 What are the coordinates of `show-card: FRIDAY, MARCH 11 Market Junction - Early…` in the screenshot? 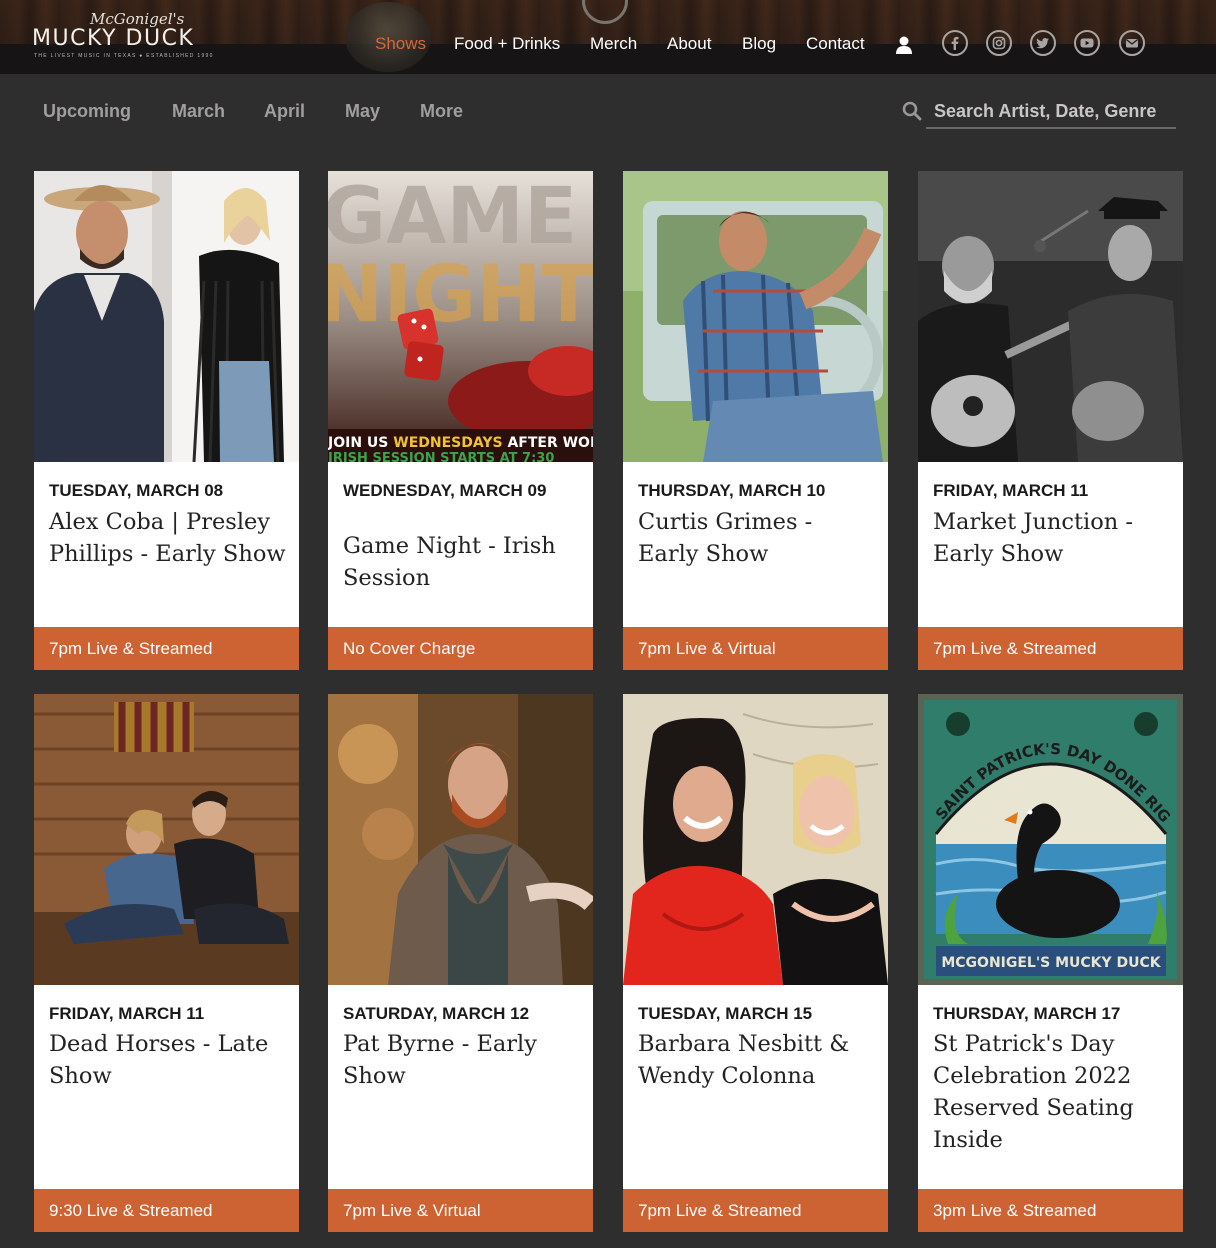 It's located at (1050, 420).